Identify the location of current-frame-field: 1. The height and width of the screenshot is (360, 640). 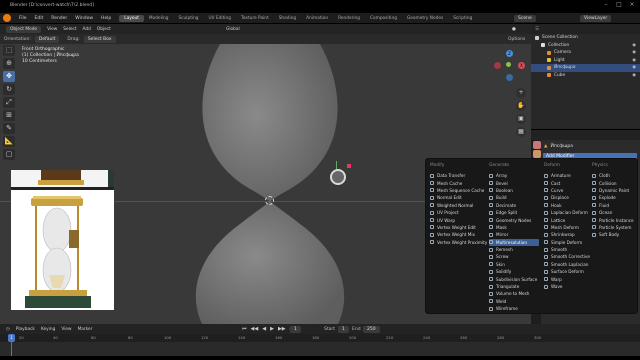
(295, 329).